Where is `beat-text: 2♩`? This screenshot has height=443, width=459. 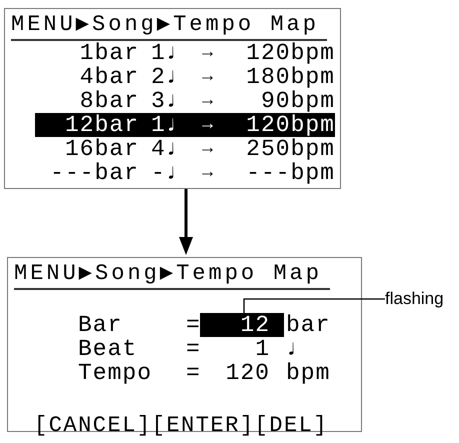 beat-text: 2♩ is located at coordinates (165, 77).